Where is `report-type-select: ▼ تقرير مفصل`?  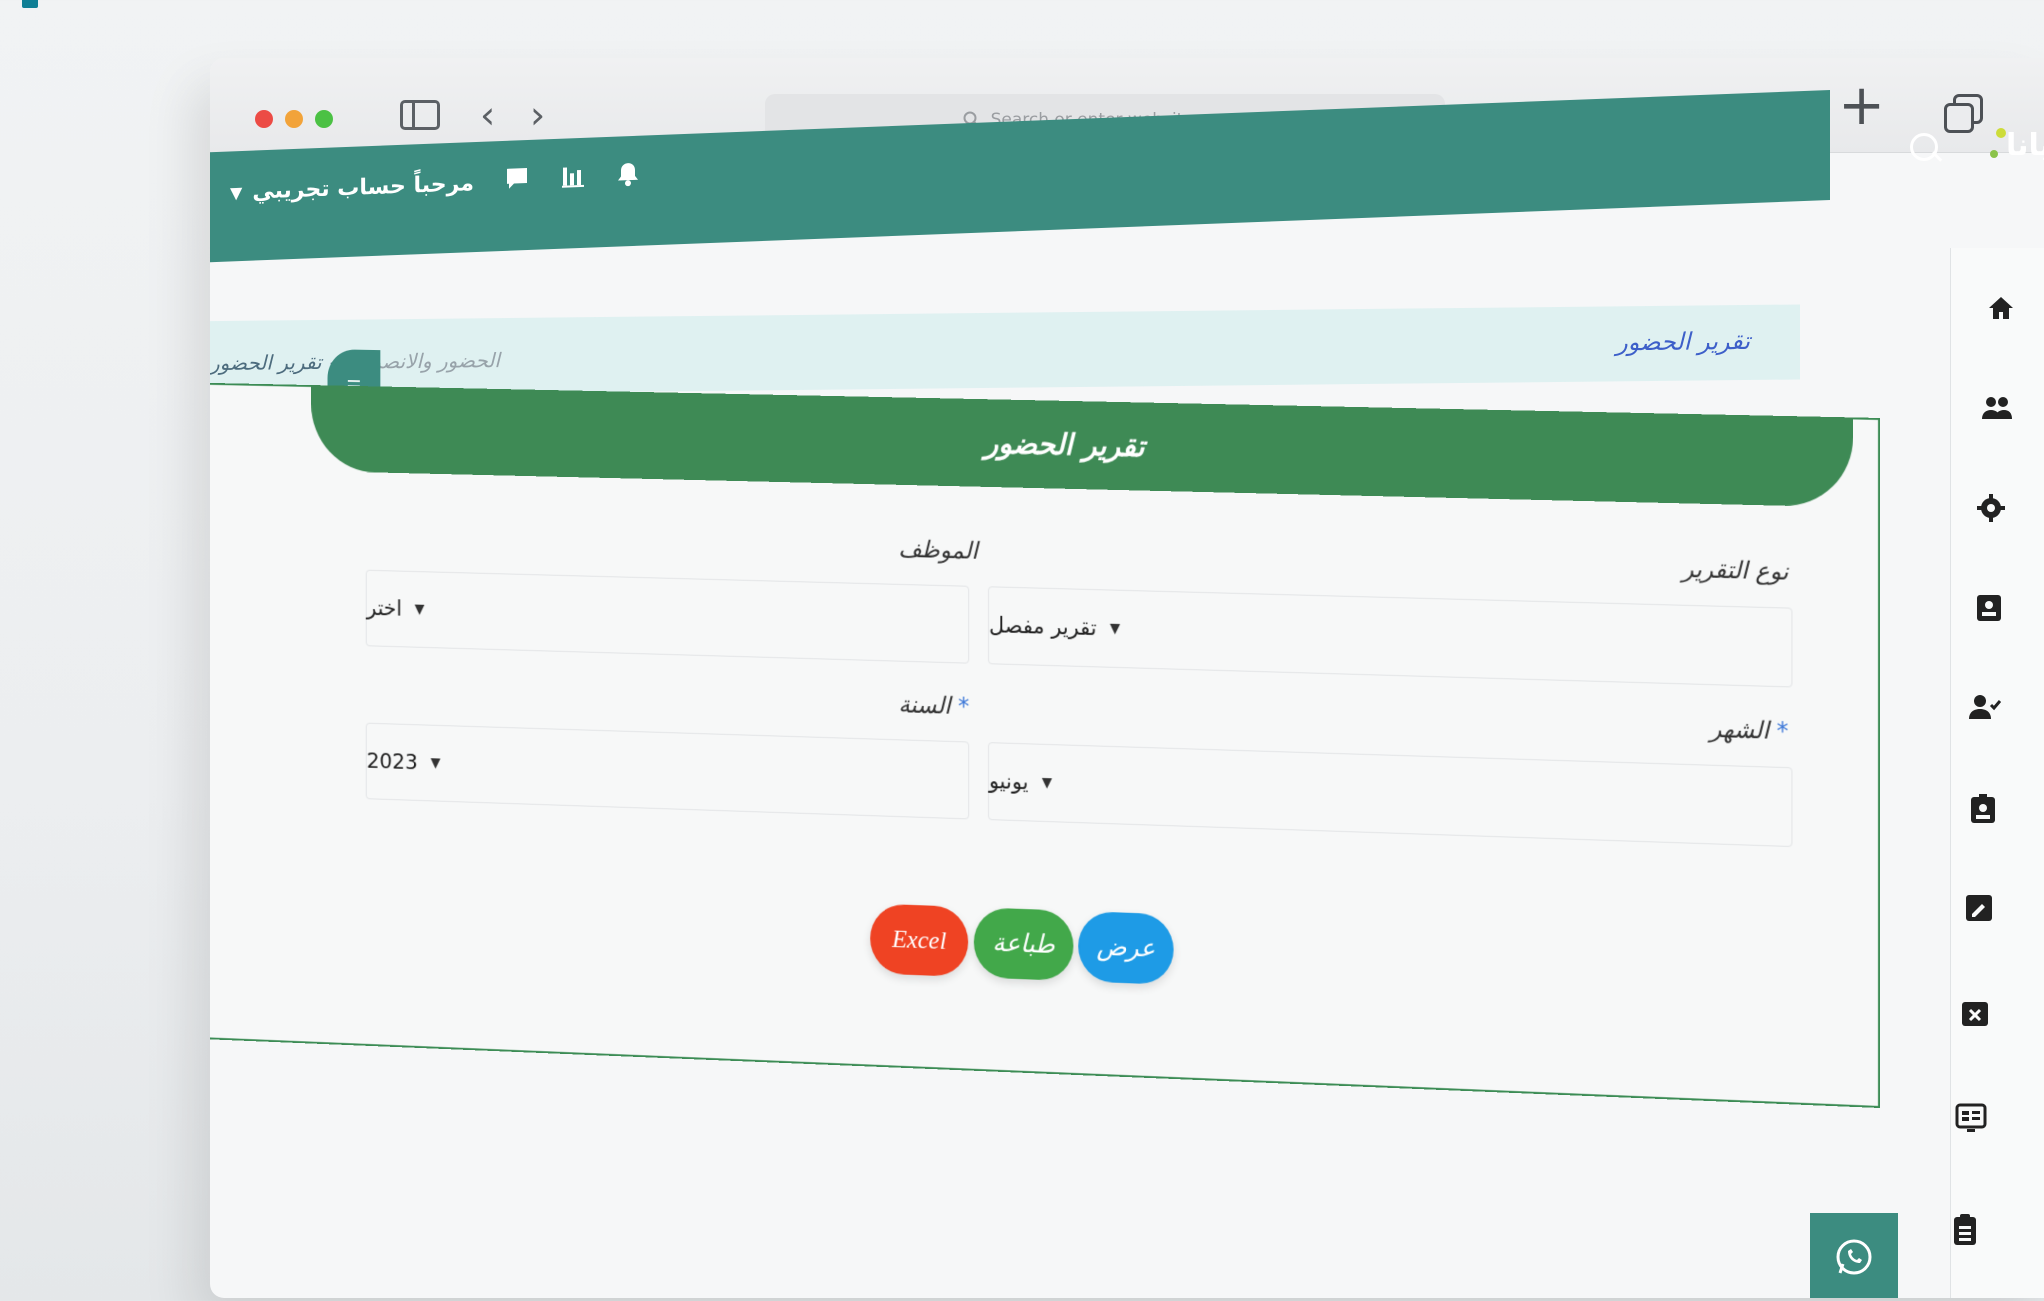 report-type-select: ▼ تقرير مفصل is located at coordinates (1390, 636).